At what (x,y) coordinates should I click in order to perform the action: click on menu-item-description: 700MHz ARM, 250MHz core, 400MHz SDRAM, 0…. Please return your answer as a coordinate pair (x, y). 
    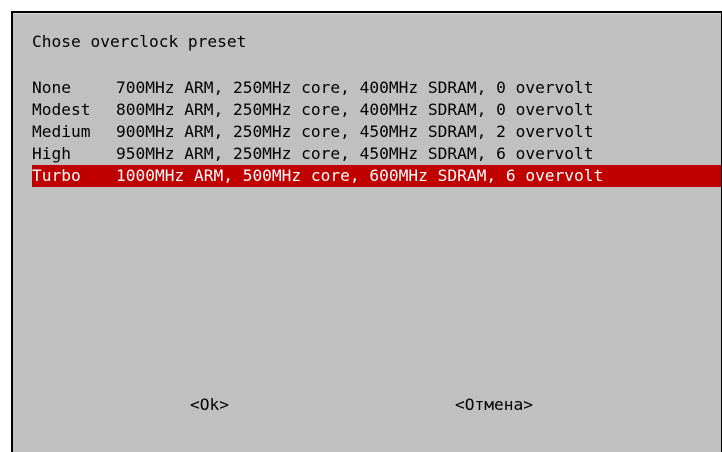
    Looking at the image, I should click on (355, 87).